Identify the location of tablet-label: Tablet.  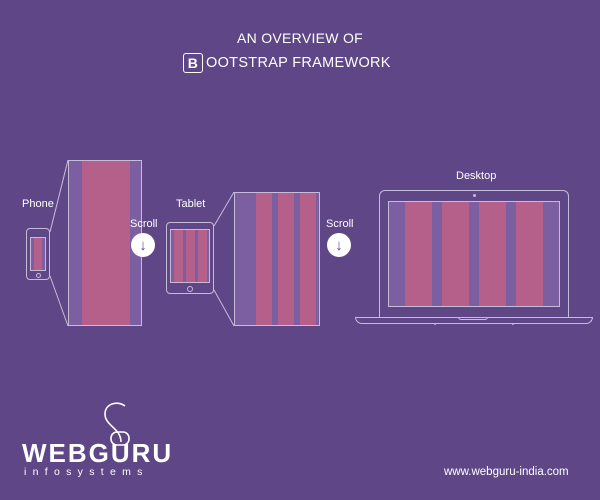
(191, 204).